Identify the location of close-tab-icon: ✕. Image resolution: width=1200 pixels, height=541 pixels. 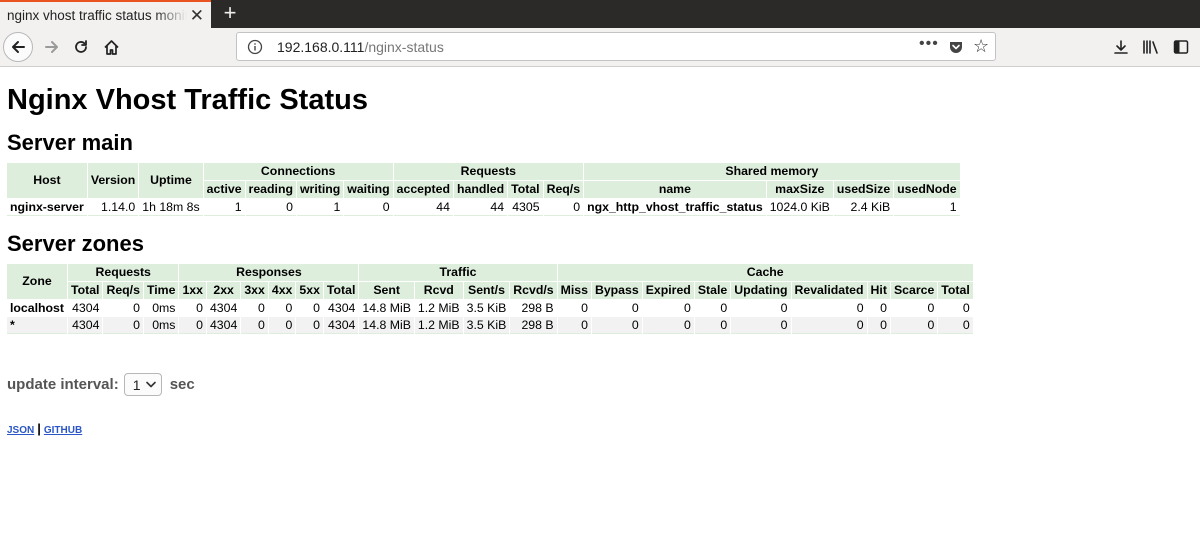
(197, 16).